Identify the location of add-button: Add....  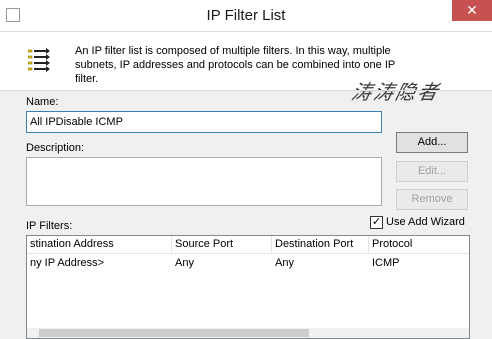
(432, 142).